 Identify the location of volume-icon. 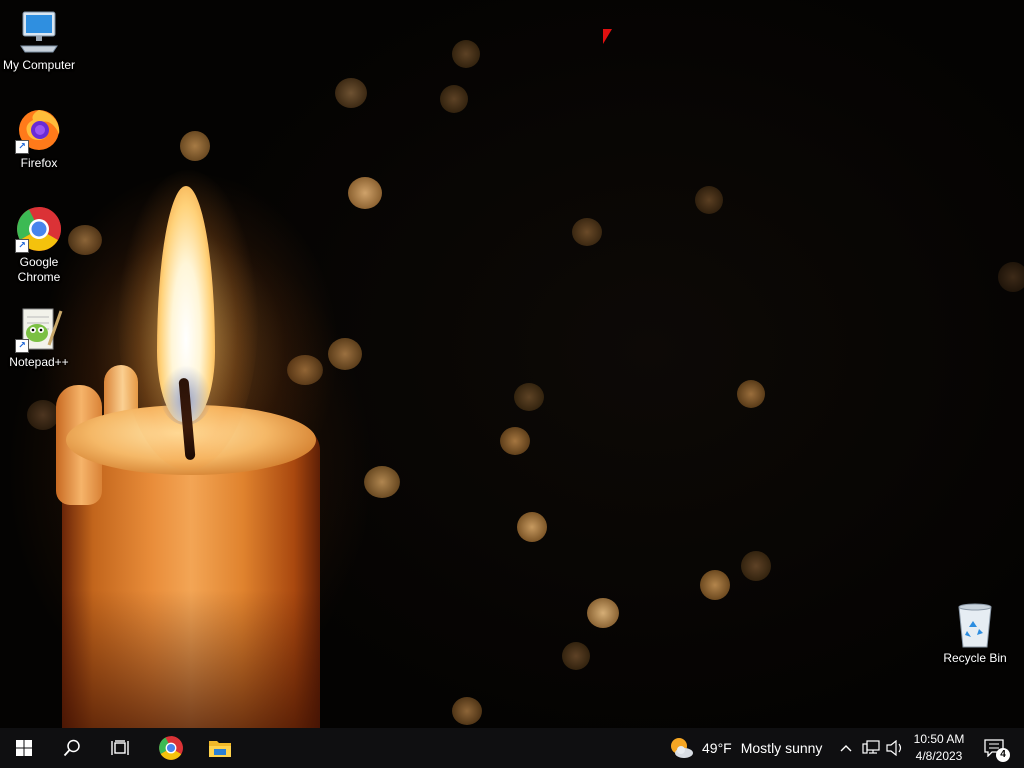
(894, 748).